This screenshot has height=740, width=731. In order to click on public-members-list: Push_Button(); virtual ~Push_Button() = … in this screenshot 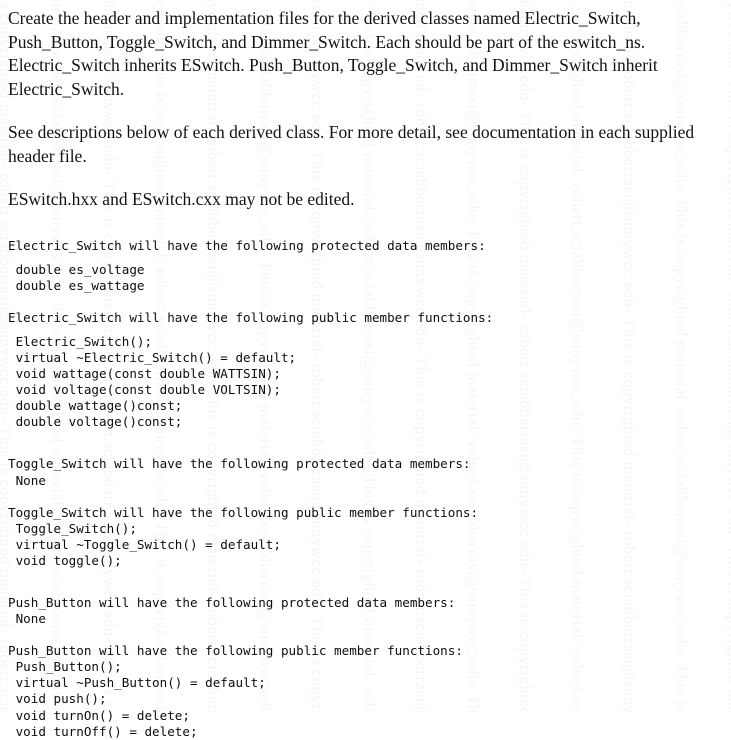, I will do `click(140, 699)`.